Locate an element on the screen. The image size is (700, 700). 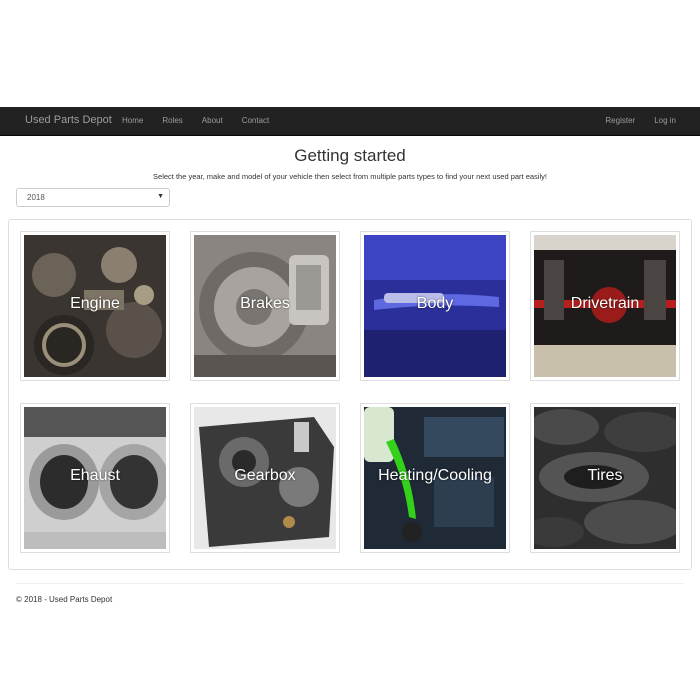
category-label: Ehaust is located at coordinates (95, 475).